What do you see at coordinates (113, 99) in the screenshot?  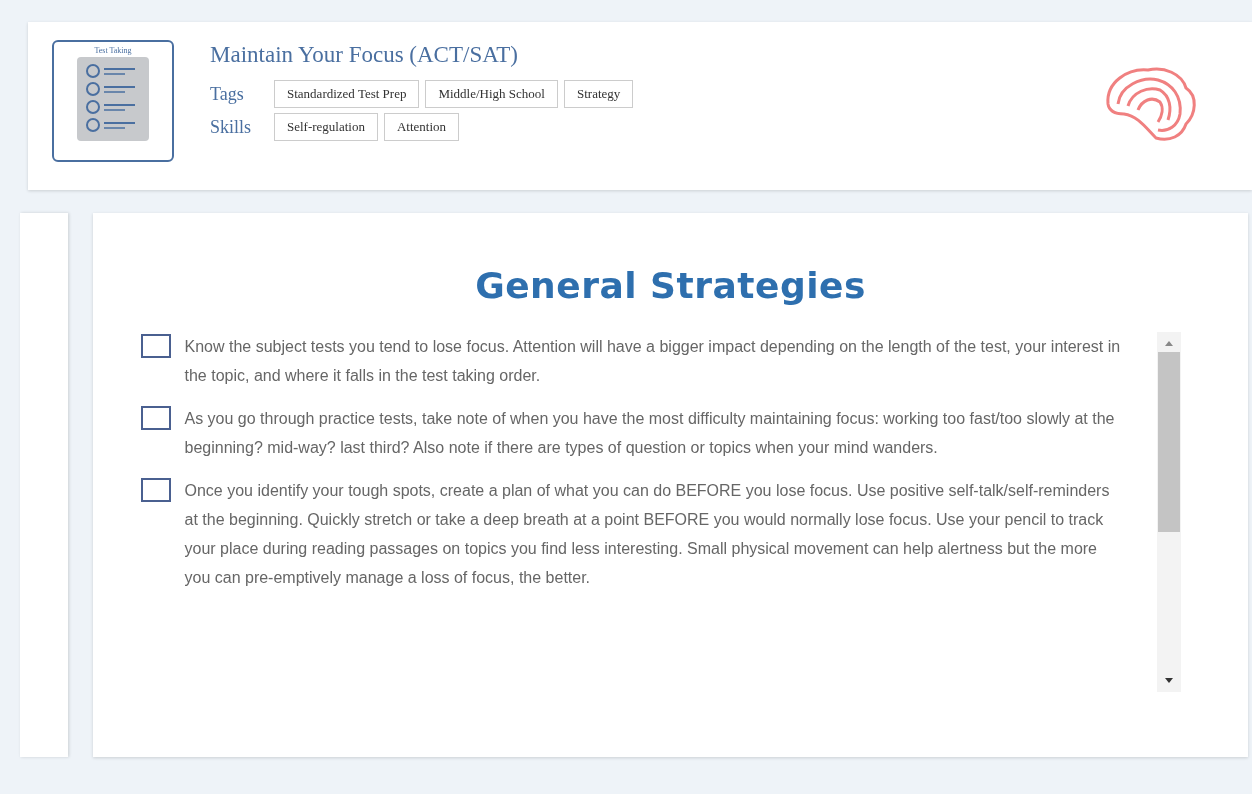 I see `checklist-icon` at bounding box center [113, 99].